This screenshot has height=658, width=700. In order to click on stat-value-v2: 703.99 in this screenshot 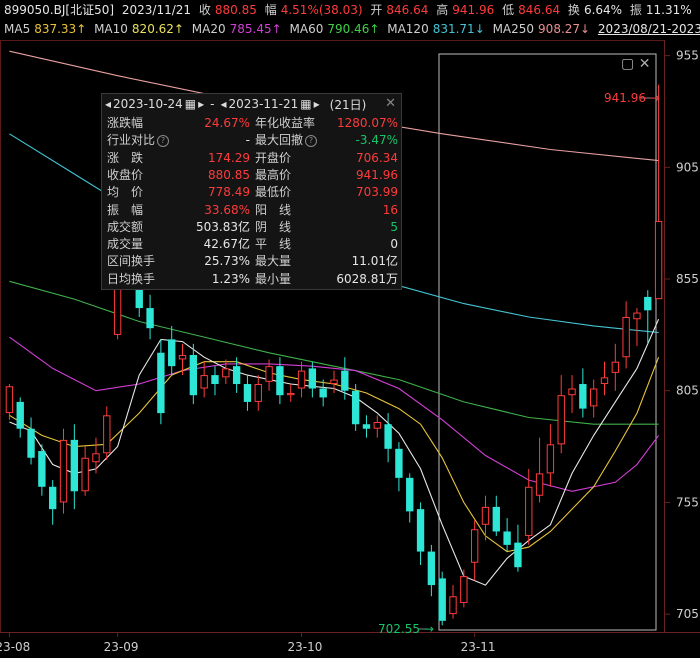, I will do `click(377, 192)`.